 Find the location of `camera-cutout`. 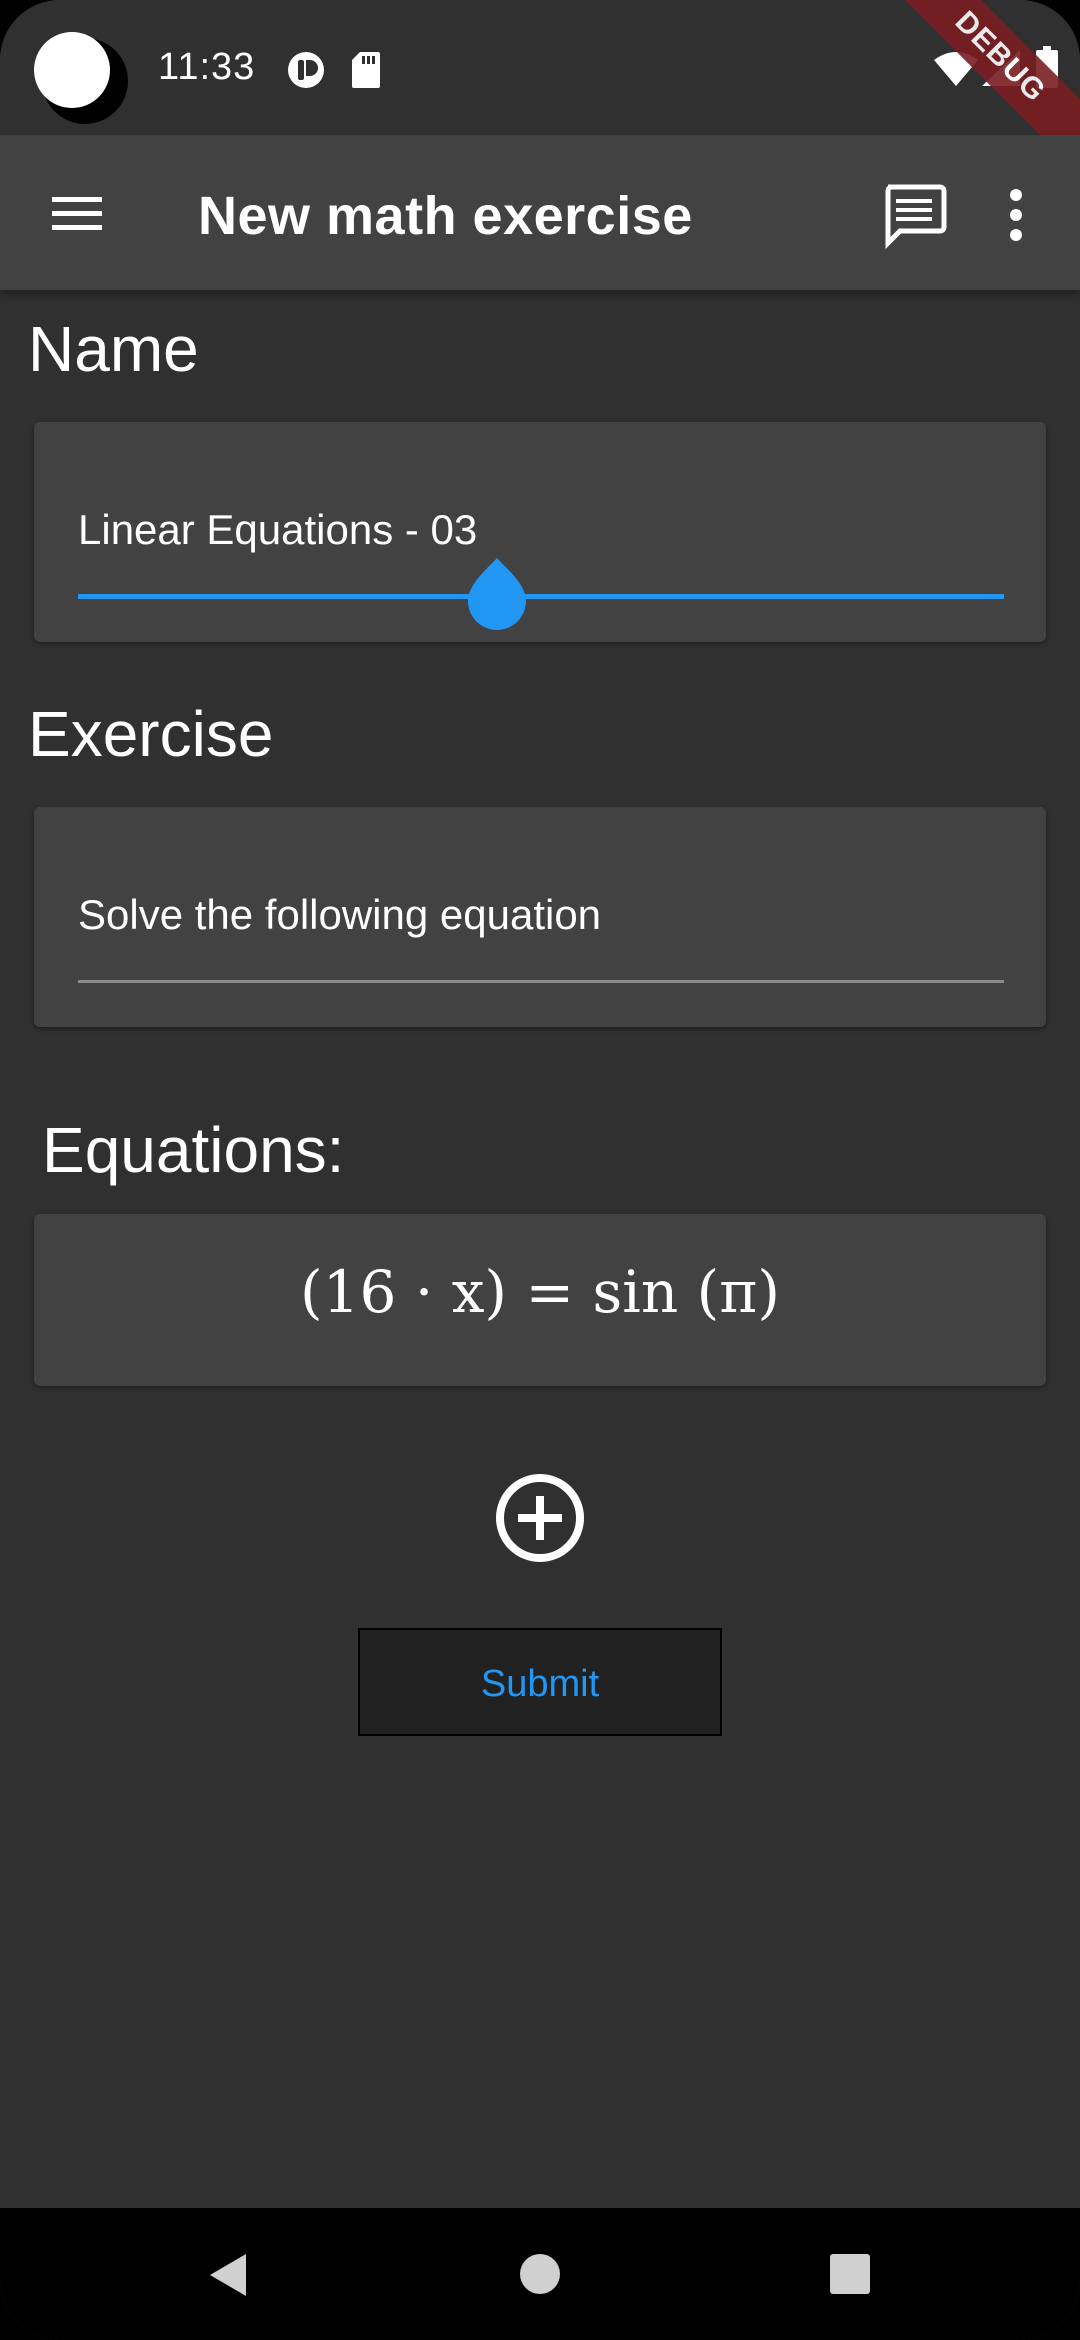

camera-cutout is located at coordinates (72, 70).